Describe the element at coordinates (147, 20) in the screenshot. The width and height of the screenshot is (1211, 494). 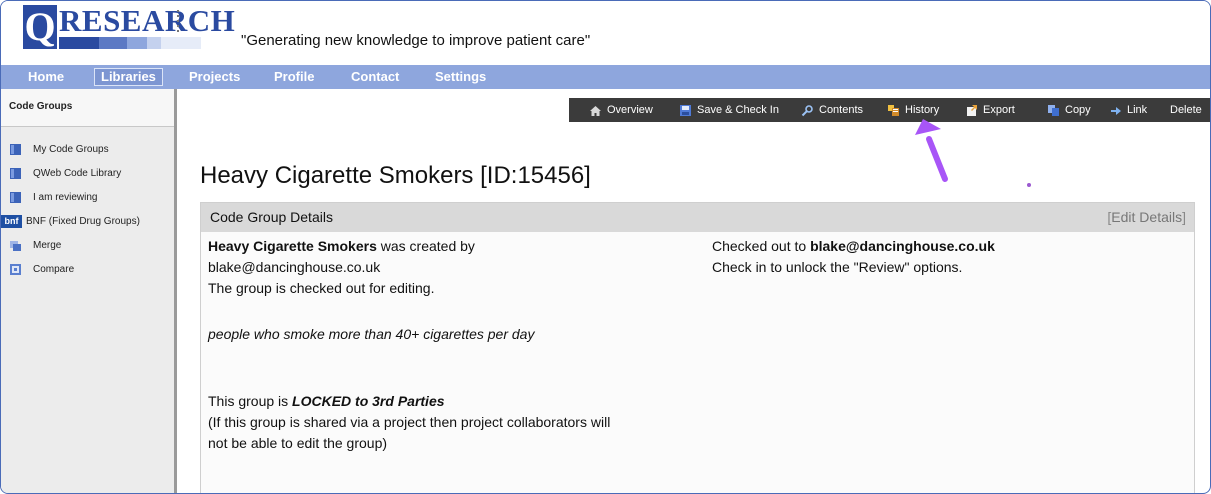
I see `logo-word: RESEARCH` at that location.